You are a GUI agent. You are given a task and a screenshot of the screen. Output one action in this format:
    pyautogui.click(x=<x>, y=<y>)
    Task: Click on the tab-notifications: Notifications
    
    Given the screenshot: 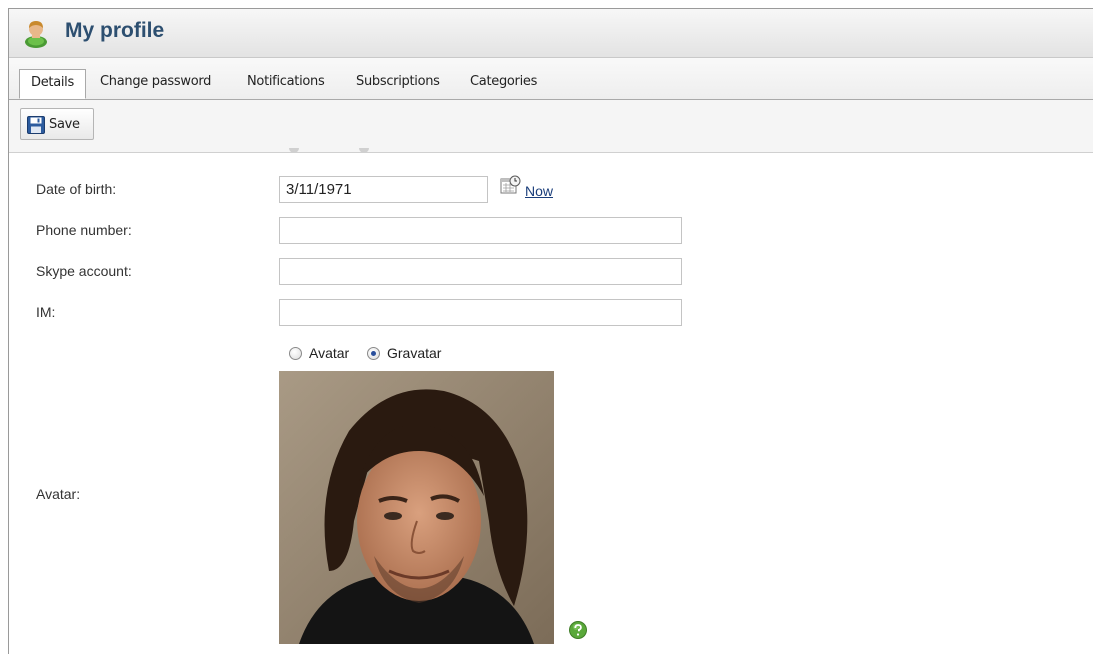 What is the action you would take?
    pyautogui.click(x=286, y=81)
    